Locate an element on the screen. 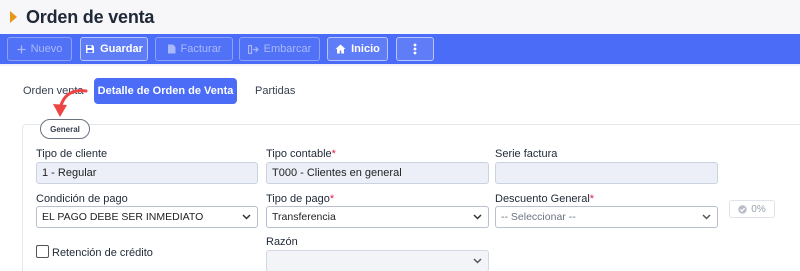 The image size is (800, 271). home-icon is located at coordinates (340, 49).